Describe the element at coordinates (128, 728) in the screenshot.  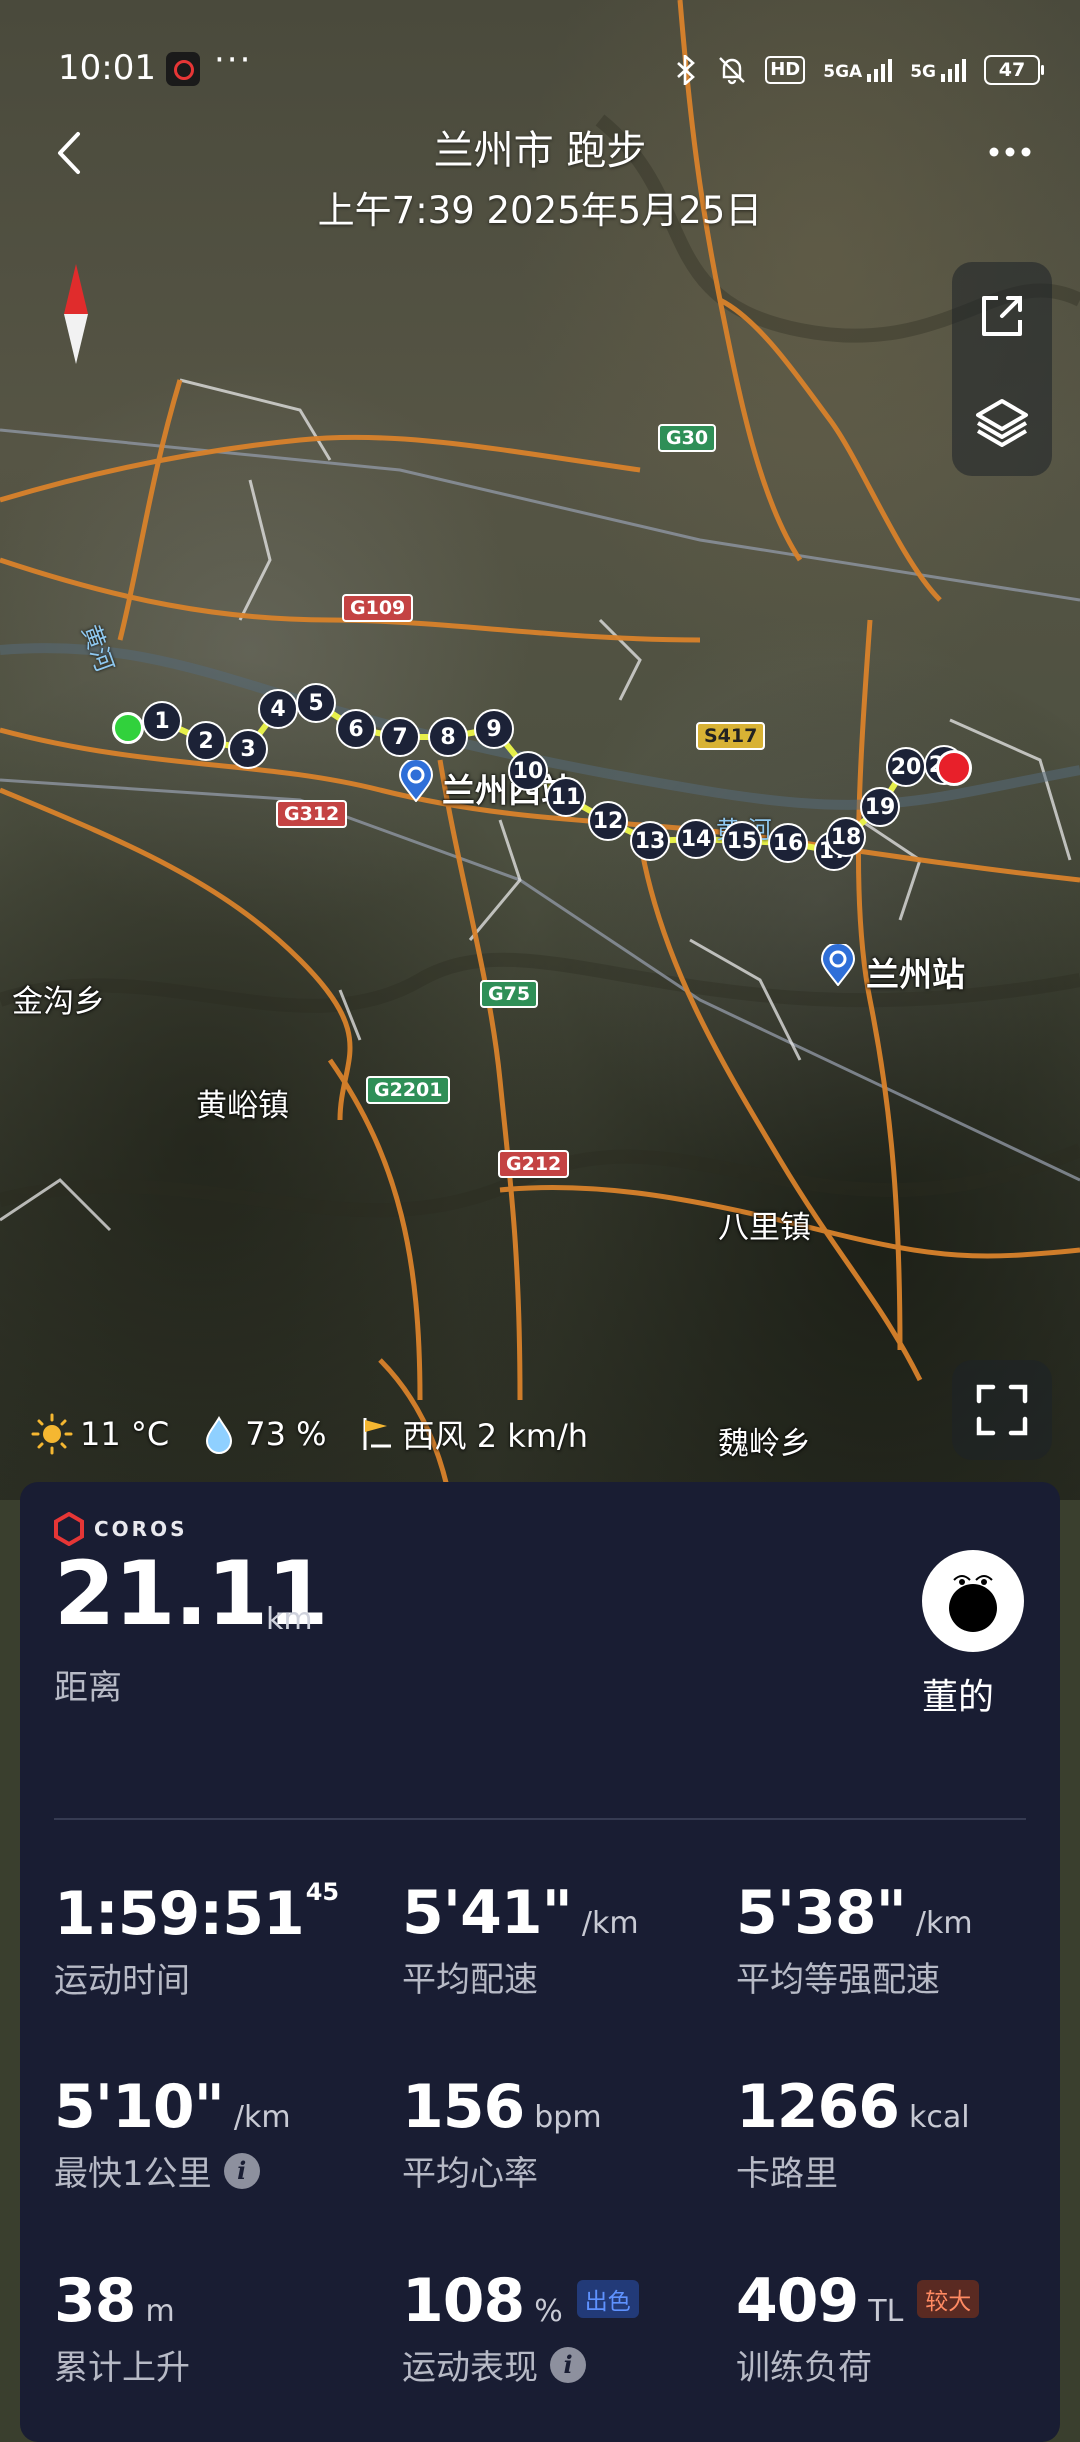
I see `route-start-dot` at that location.